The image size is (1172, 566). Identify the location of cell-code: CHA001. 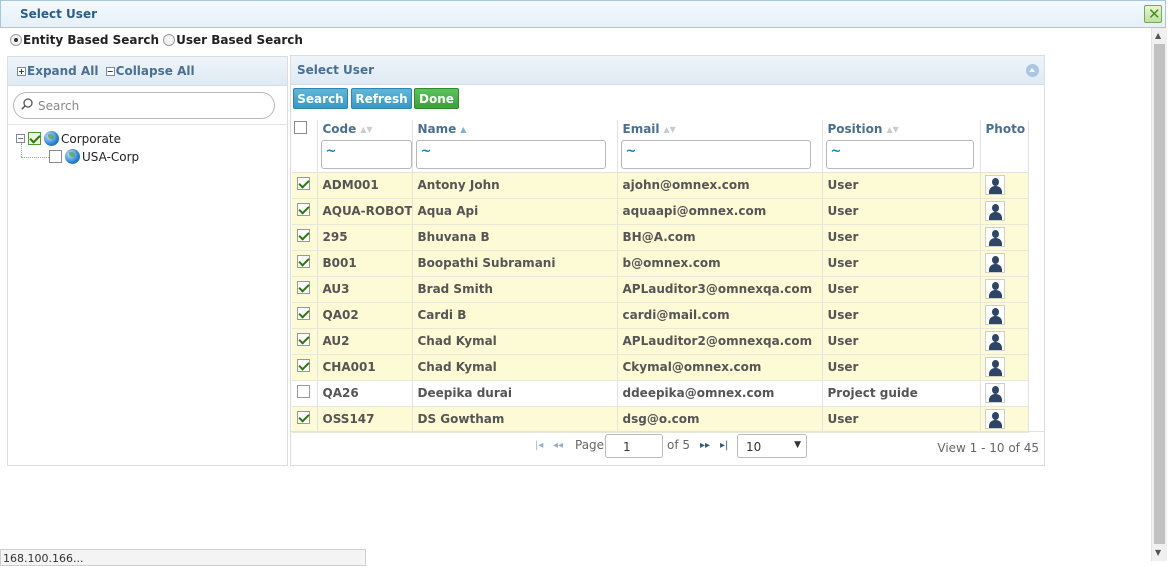
(365, 367).